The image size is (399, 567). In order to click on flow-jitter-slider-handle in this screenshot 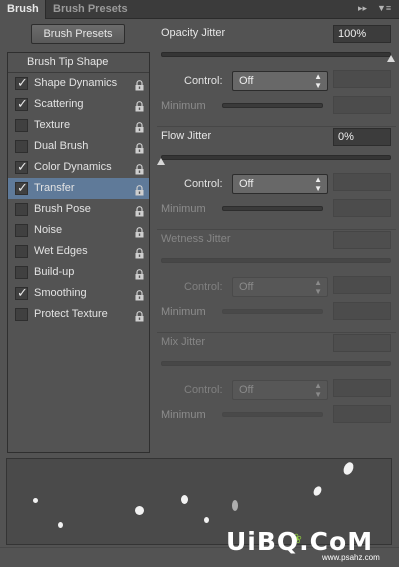, I will do `click(161, 161)`.